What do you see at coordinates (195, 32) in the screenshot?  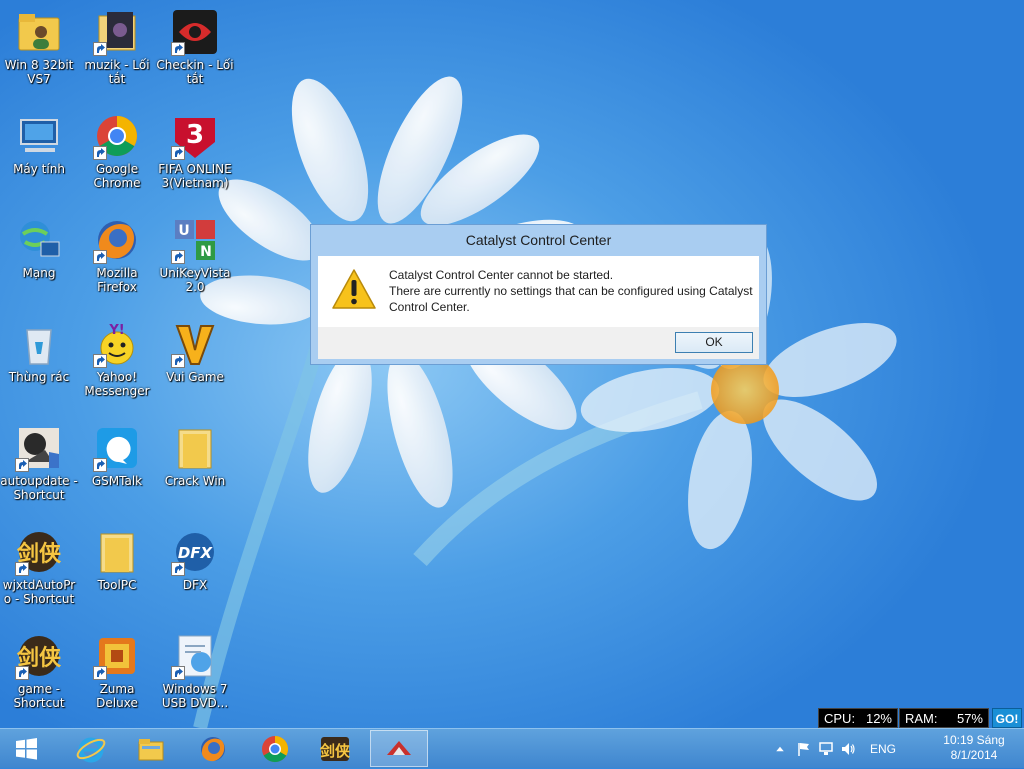 I see `checkin-app-icon` at bounding box center [195, 32].